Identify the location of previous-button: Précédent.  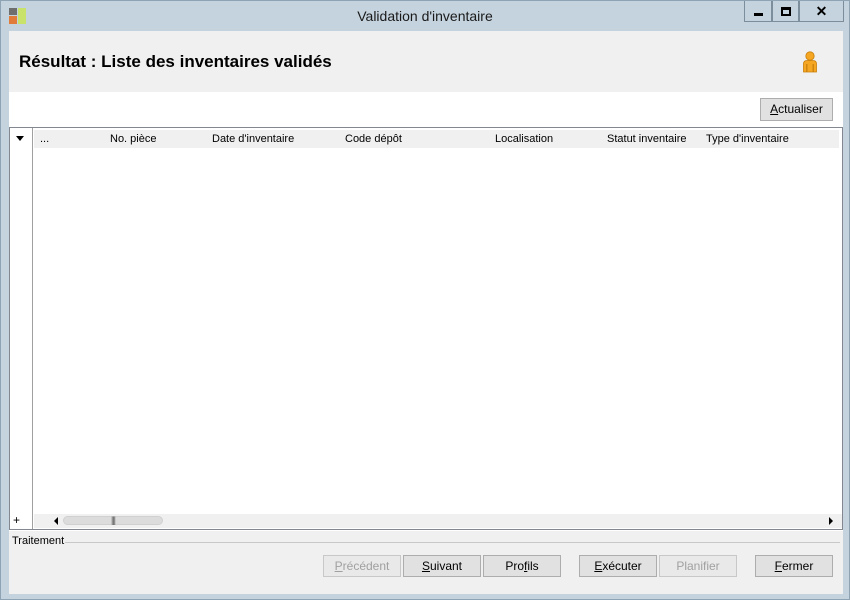
(362, 566).